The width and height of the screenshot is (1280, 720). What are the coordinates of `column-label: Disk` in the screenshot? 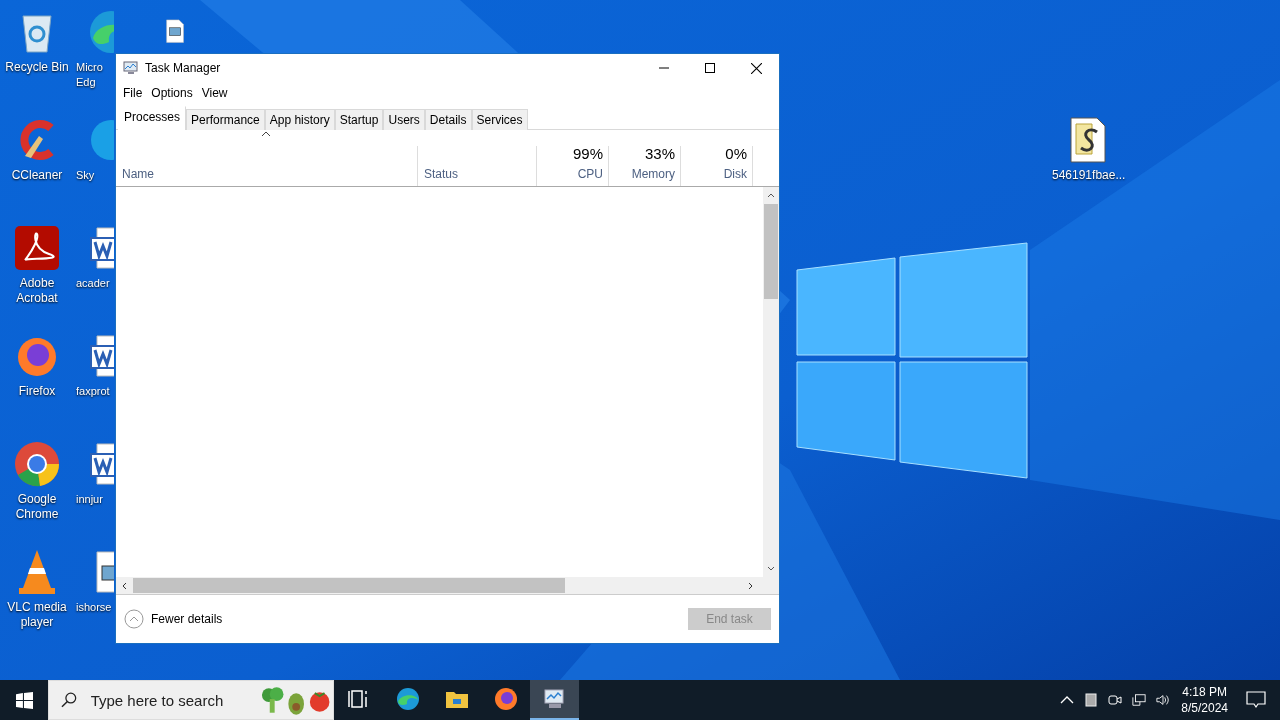 It's located at (735, 174).